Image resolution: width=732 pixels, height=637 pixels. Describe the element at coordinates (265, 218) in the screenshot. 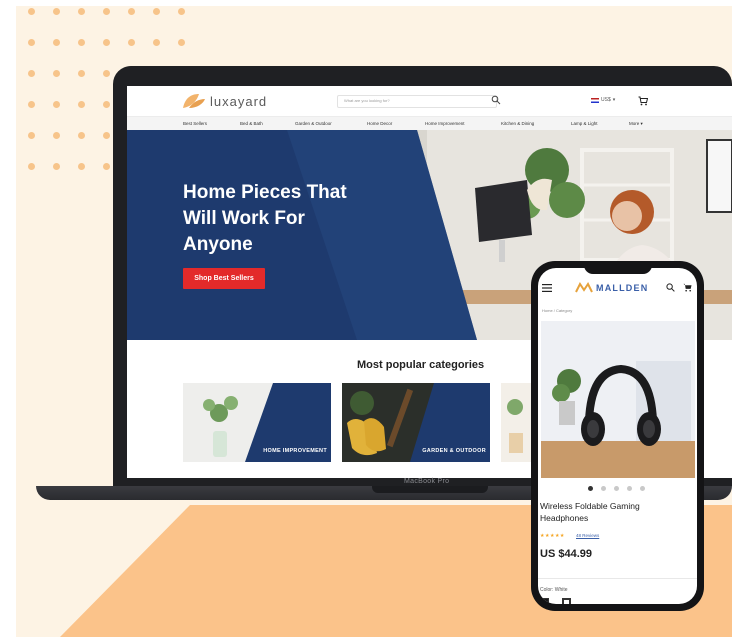

I see `hero-title: Home Pieces That Will Work For Anyone` at that location.